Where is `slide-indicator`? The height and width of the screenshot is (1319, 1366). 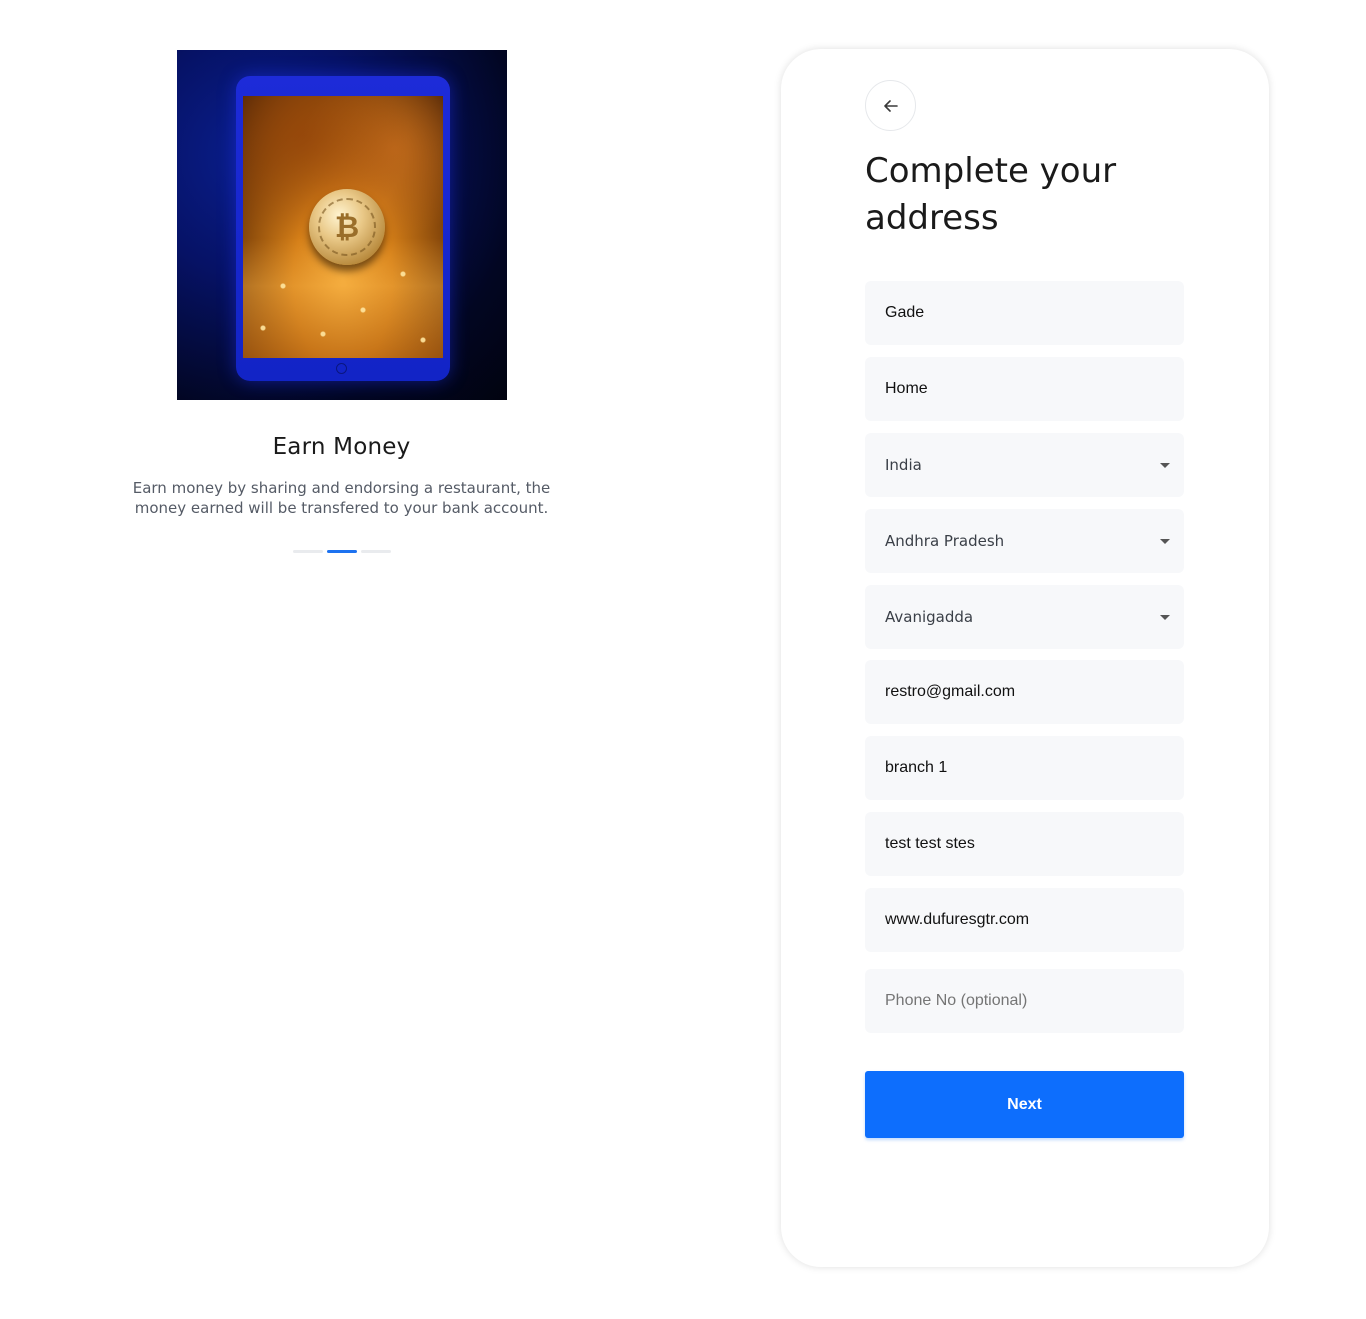 slide-indicator is located at coordinates (341, 551).